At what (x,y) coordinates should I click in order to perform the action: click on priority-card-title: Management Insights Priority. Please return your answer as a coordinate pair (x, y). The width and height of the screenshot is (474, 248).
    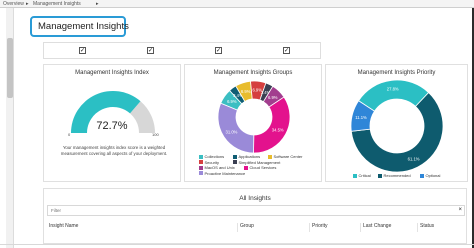
    Looking at the image, I should click on (396, 73).